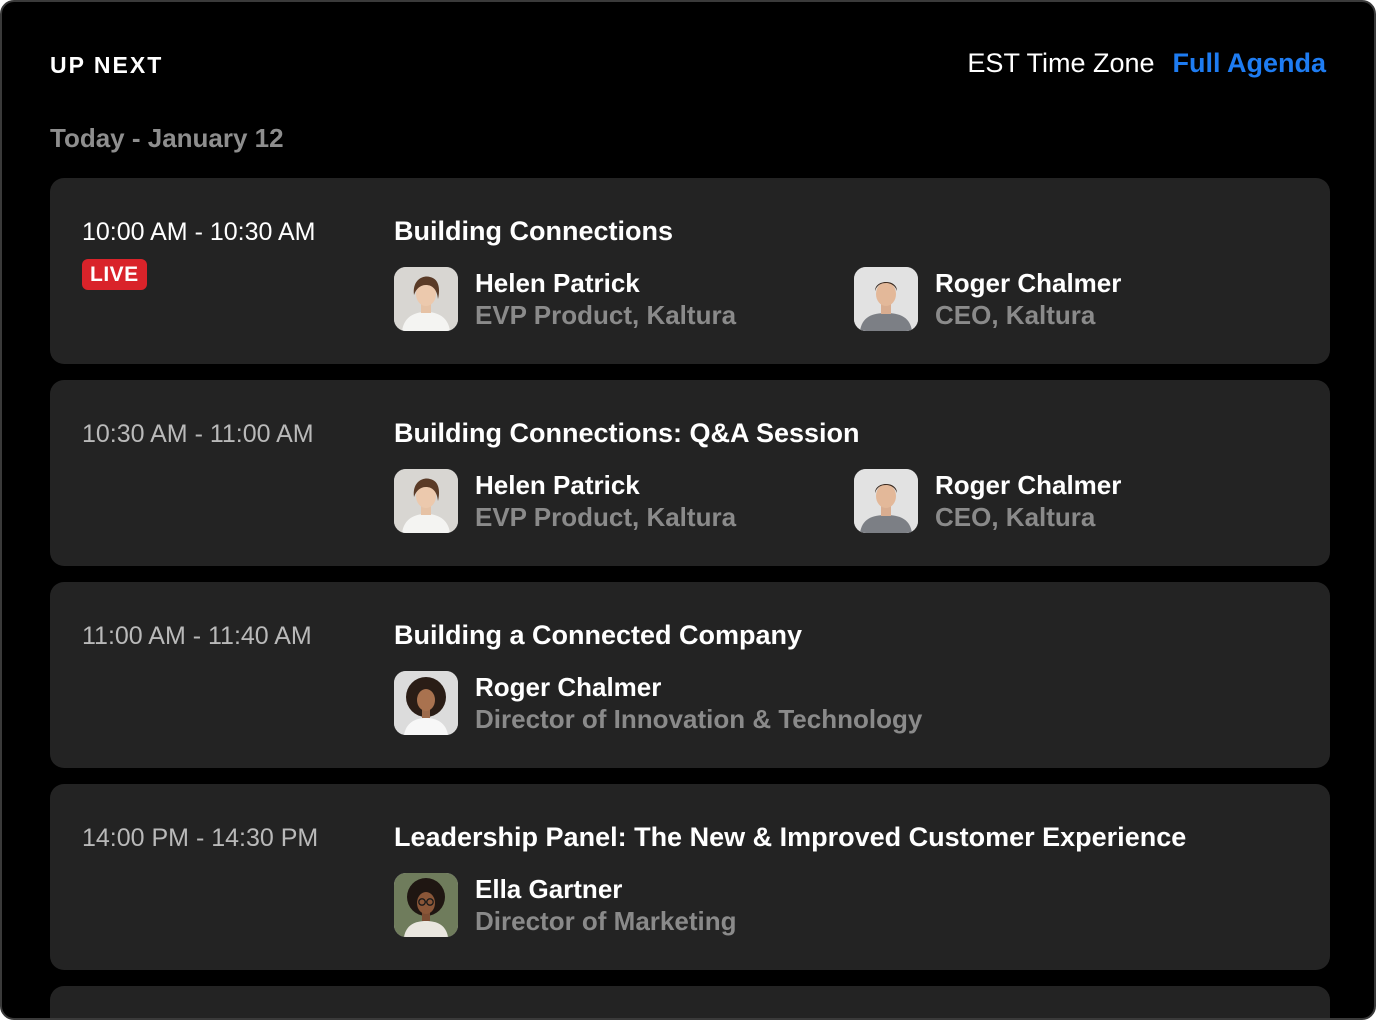 The image size is (1376, 1020). I want to click on session-time: 10:30 AM - 11:00 AM, so click(198, 434).